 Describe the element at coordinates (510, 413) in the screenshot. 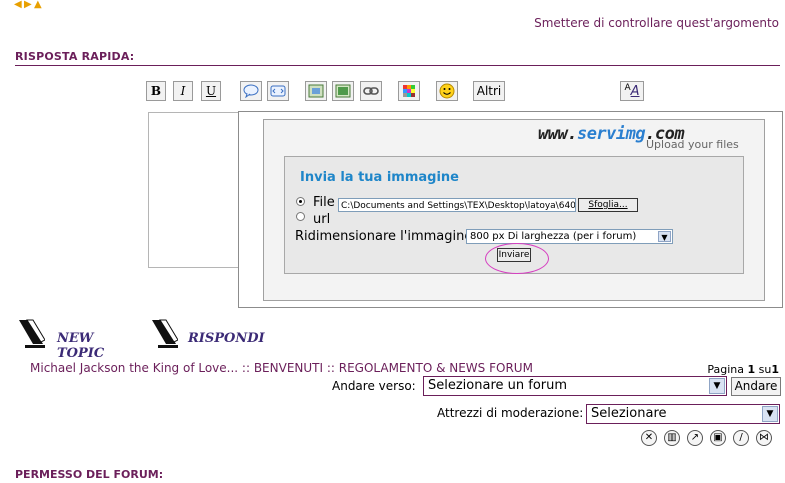

I see `moderation-label: Attrezzi di moderazione:` at that location.